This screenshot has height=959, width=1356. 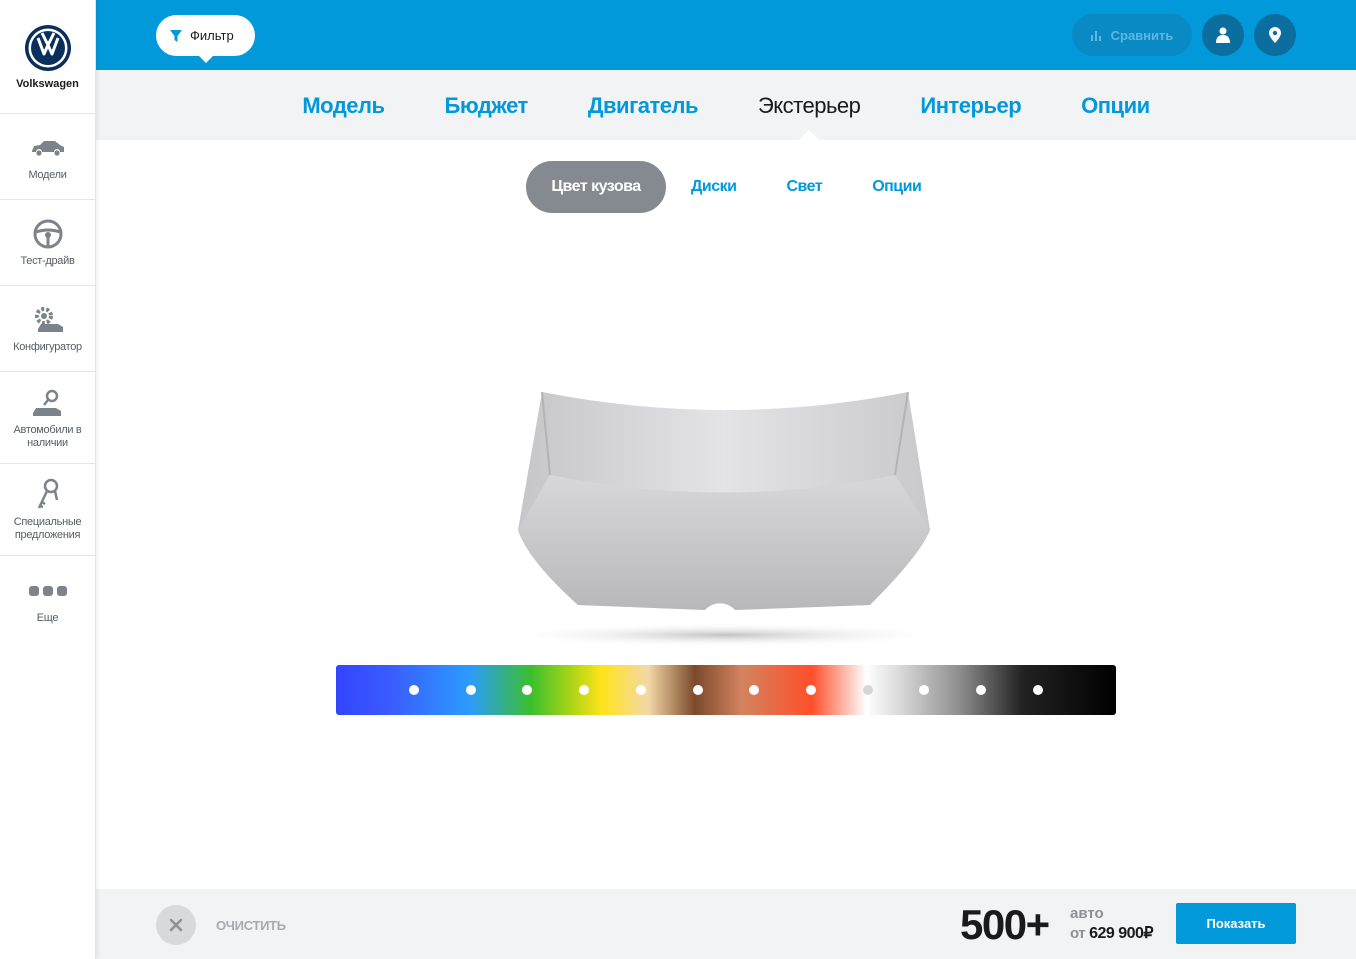 I want to click on user-button, so click(x=1223, y=35).